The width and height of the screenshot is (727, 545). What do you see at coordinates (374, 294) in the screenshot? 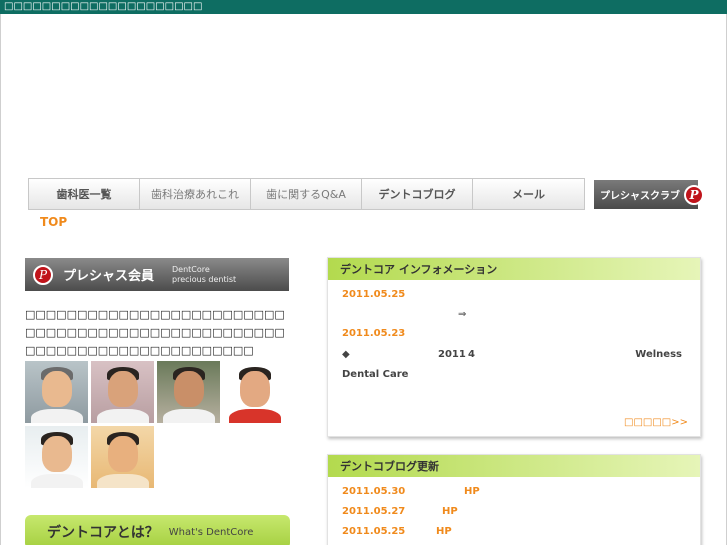
I see `info-entry-date: 2011.05.25` at bounding box center [374, 294].